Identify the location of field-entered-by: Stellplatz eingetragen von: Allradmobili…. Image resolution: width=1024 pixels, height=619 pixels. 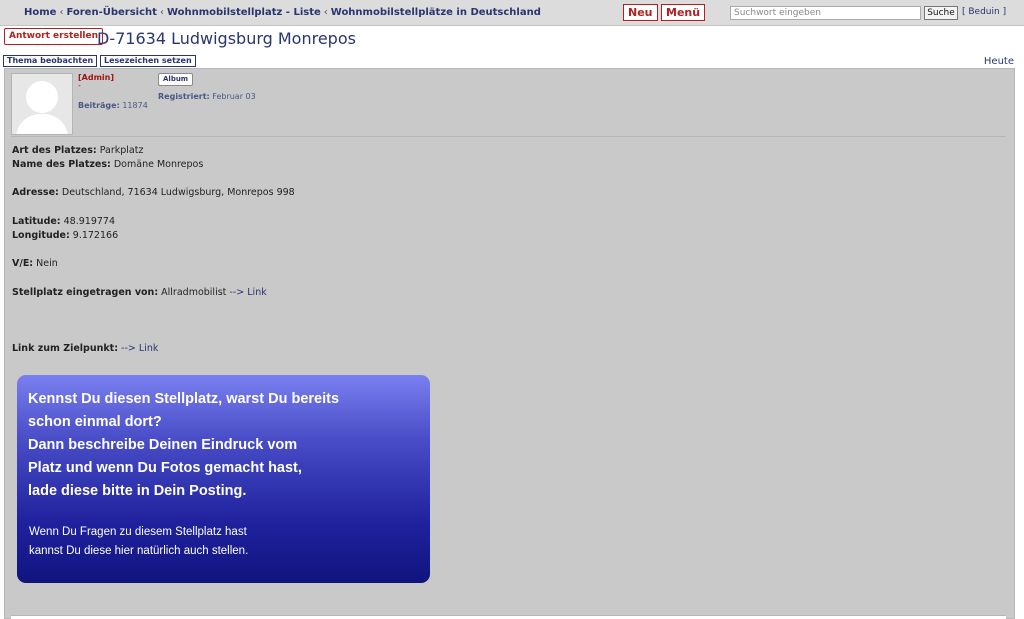
(139, 292).